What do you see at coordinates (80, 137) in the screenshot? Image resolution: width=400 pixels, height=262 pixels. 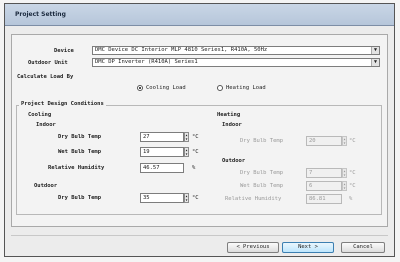 I see `cooling-dry-bulb-label: Dry Bulb Temp` at bounding box center [80, 137].